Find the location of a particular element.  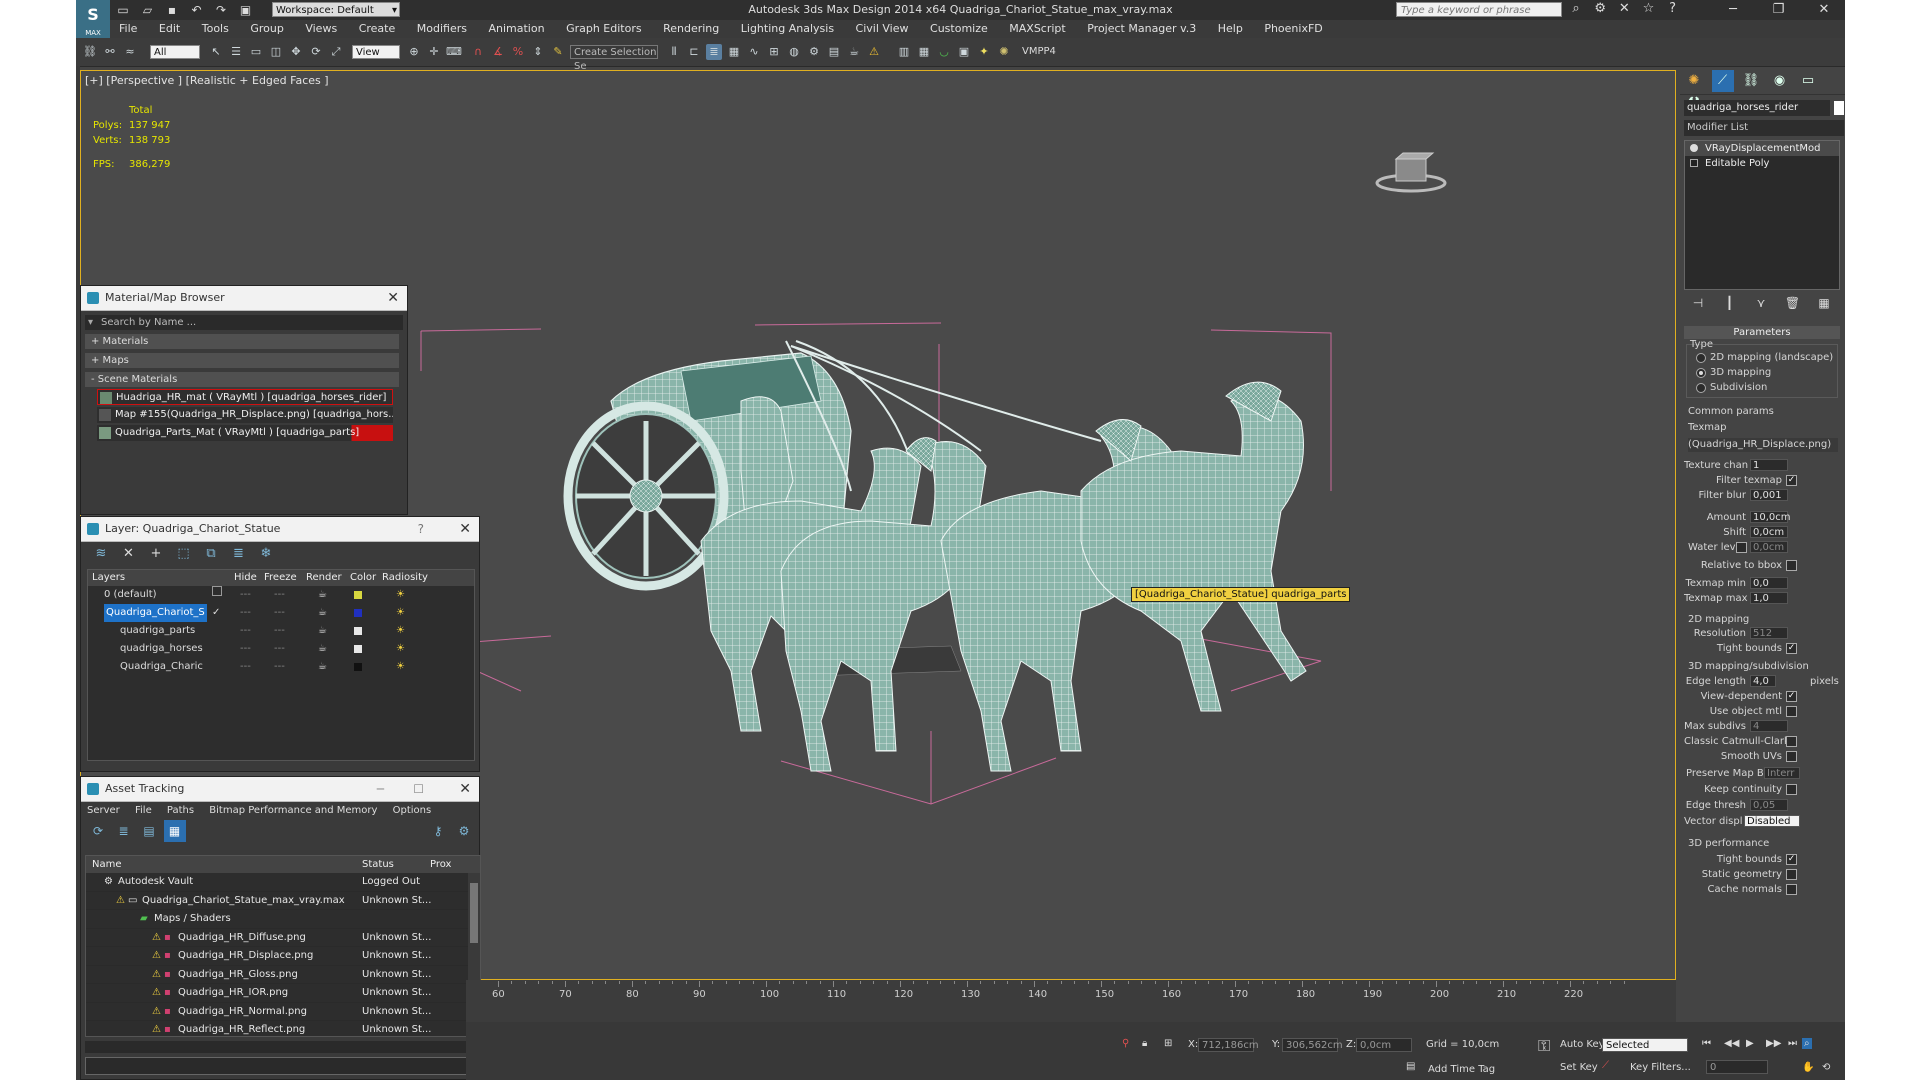

list-view-icon: ≣ is located at coordinates (124, 831).